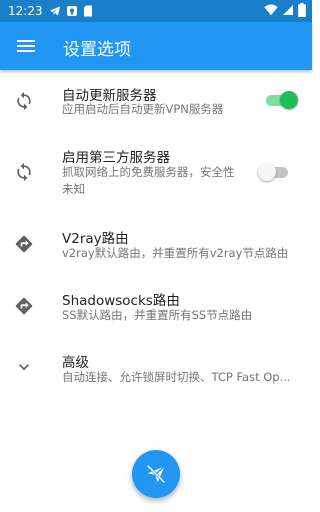  I want to click on setting-third-party-servers: 启用第三方服务器 抓取网络上的免费服务器，安全性未知, so click(156, 176).